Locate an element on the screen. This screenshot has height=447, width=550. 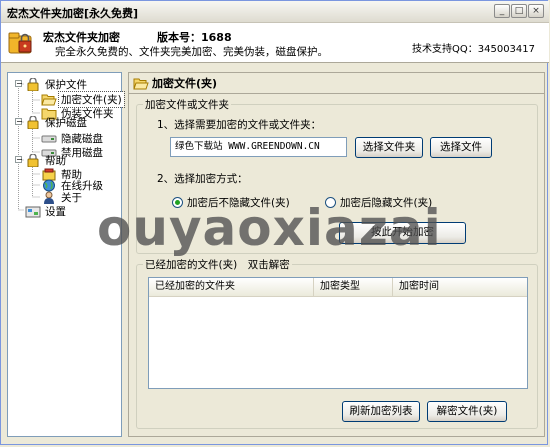
choose-folder-button: 选择文件夹 is located at coordinates (389, 147).